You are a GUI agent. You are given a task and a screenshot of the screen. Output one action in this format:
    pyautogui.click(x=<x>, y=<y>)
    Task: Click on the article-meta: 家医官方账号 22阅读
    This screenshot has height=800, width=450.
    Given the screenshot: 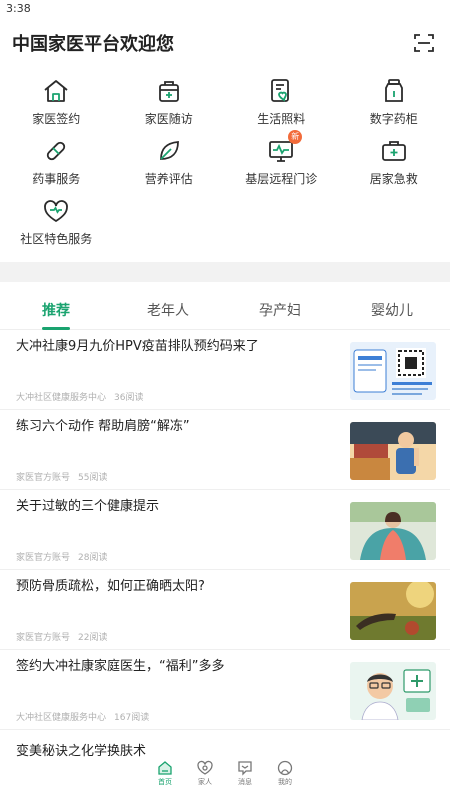 What is the action you would take?
    pyautogui.click(x=166, y=636)
    